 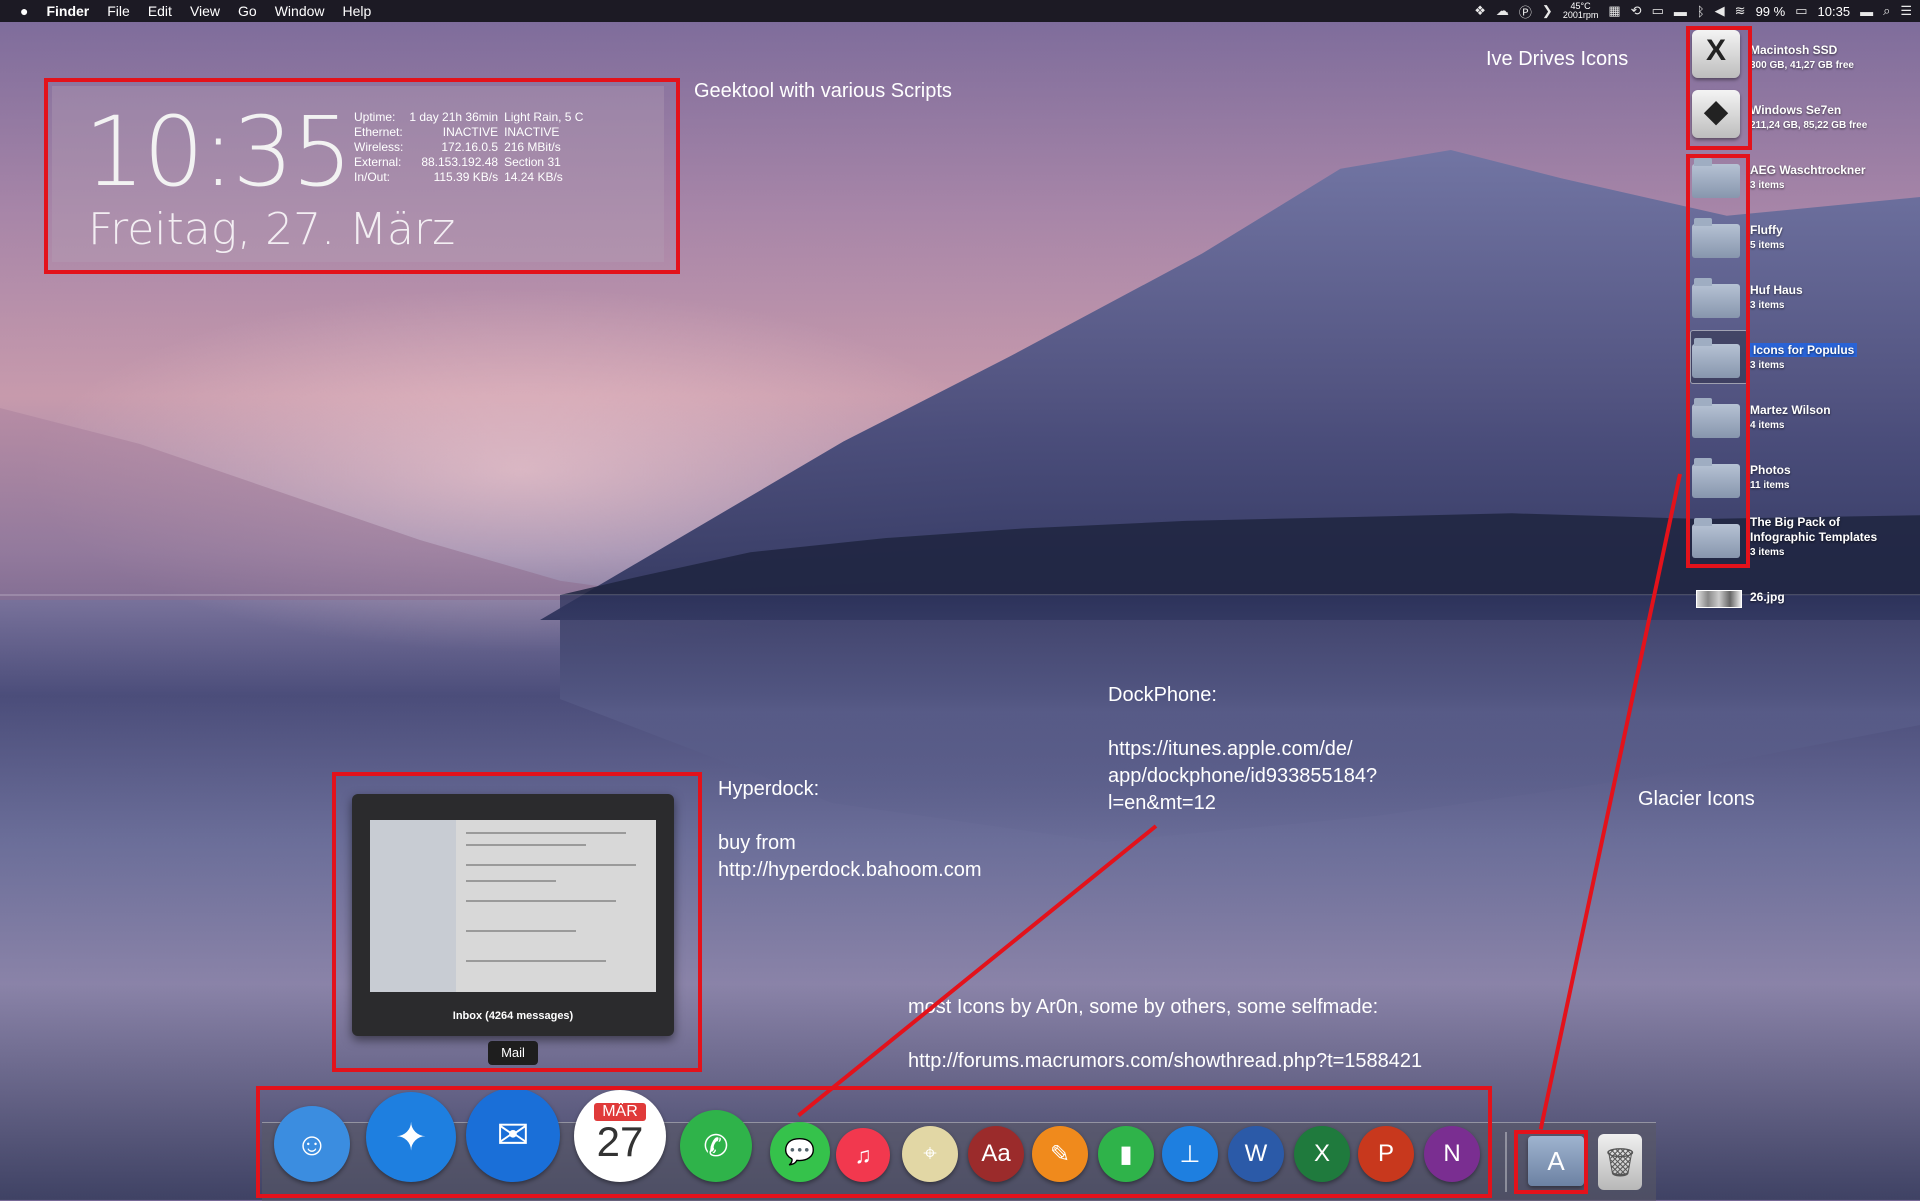 What do you see at coordinates (1770, 477) in the screenshot?
I see `folder-label: Photos 11 items` at bounding box center [1770, 477].